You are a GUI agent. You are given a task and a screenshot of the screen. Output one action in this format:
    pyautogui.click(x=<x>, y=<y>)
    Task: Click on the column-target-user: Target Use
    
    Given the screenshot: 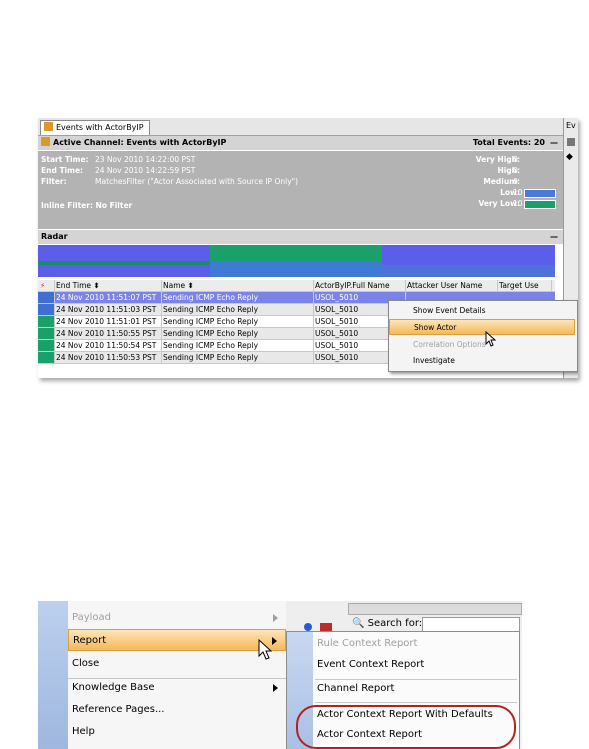 What is the action you would take?
    pyautogui.click(x=524, y=285)
    